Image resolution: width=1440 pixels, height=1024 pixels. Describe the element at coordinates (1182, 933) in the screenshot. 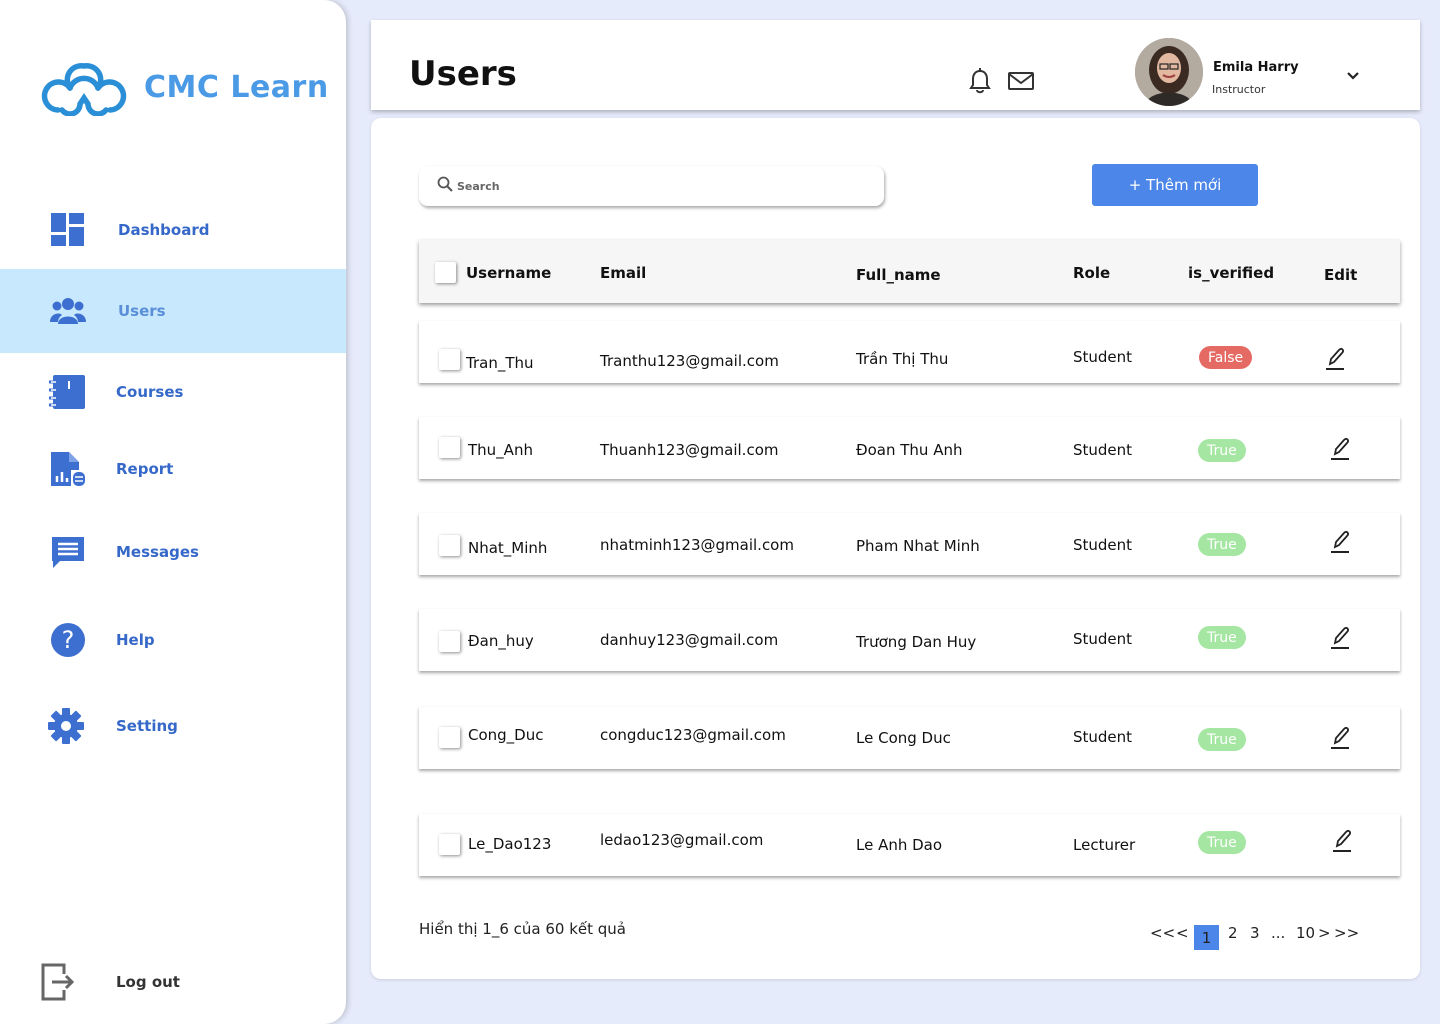

I see `pagination-prev: <` at that location.